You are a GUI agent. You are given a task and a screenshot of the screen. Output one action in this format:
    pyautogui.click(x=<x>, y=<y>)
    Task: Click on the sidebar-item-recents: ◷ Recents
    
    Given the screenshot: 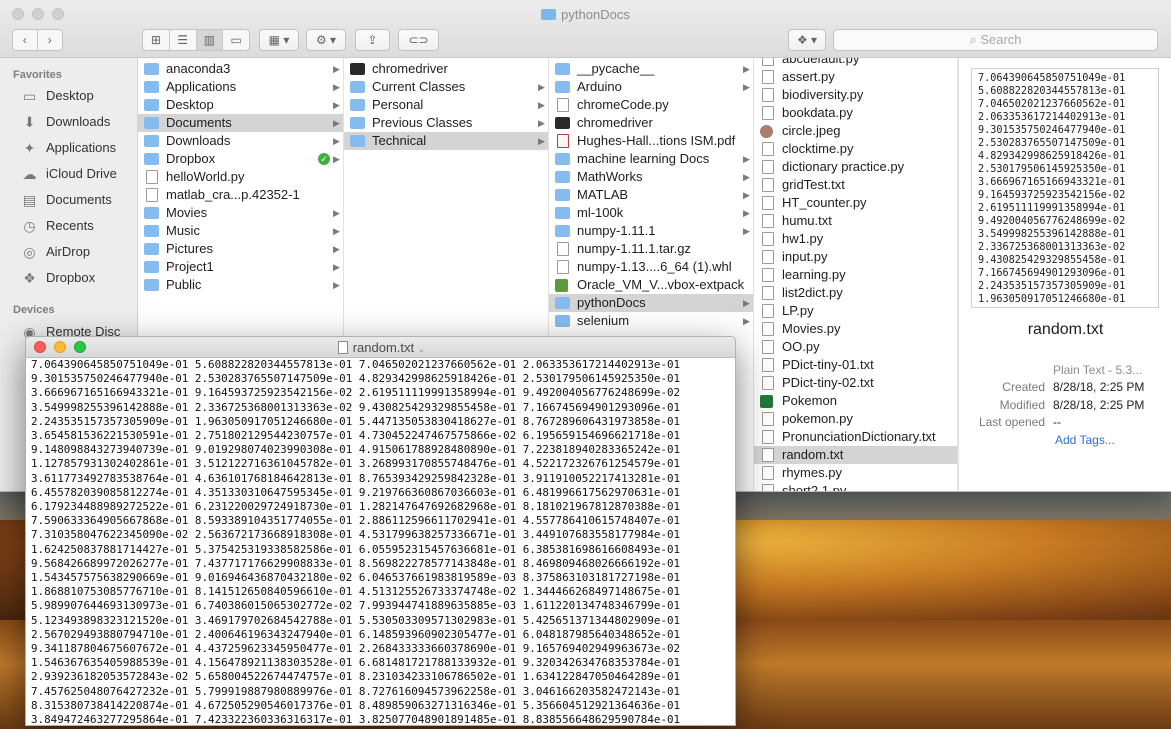 What is the action you would take?
    pyautogui.click(x=68, y=226)
    